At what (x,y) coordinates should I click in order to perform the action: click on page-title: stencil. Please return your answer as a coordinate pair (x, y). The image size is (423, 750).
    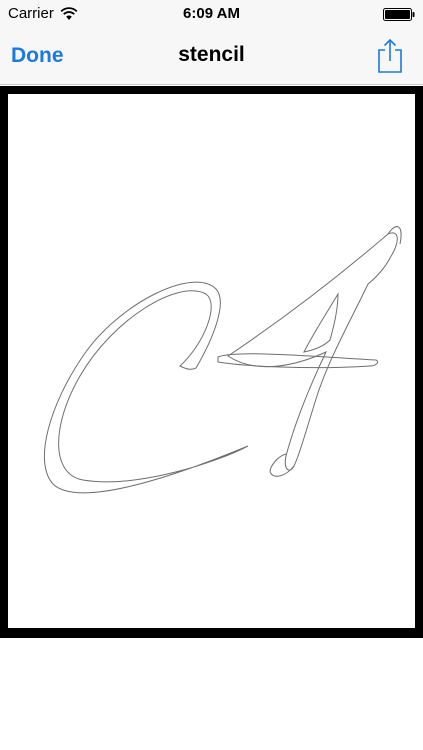
    Looking at the image, I should click on (211, 54).